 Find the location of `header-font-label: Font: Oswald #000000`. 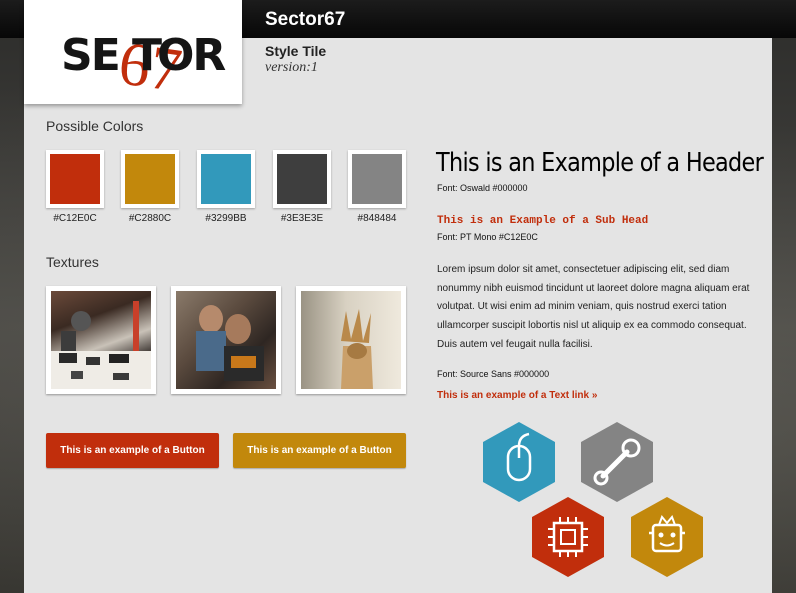

header-font-label: Font: Oswald #000000 is located at coordinates (482, 188).